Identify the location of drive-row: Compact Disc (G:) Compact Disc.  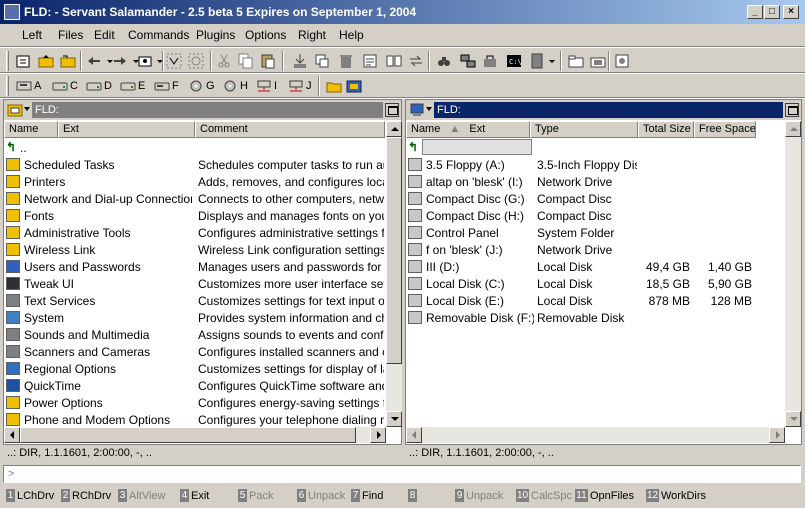
(595, 198).